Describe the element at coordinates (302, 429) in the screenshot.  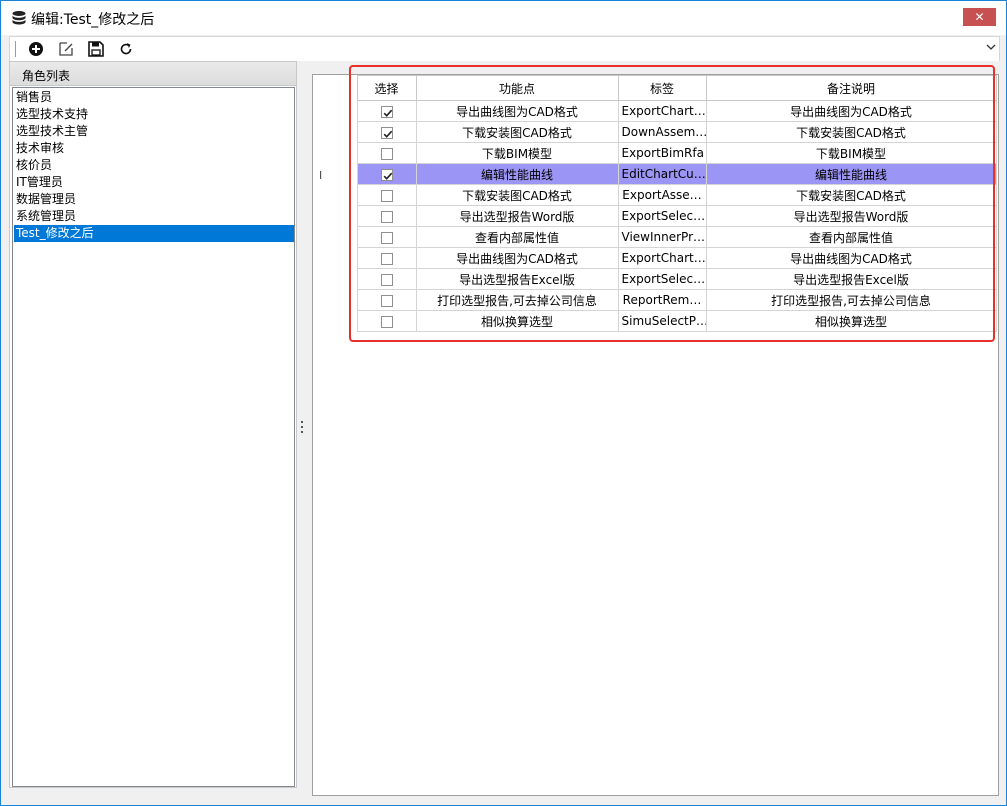
I see `splitter-handle` at that location.